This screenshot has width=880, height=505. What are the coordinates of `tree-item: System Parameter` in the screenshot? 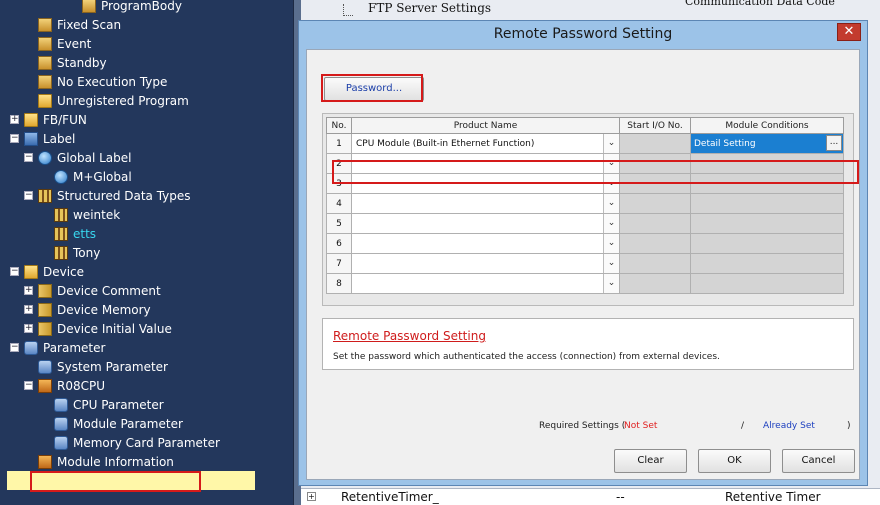 It's located at (103, 366).